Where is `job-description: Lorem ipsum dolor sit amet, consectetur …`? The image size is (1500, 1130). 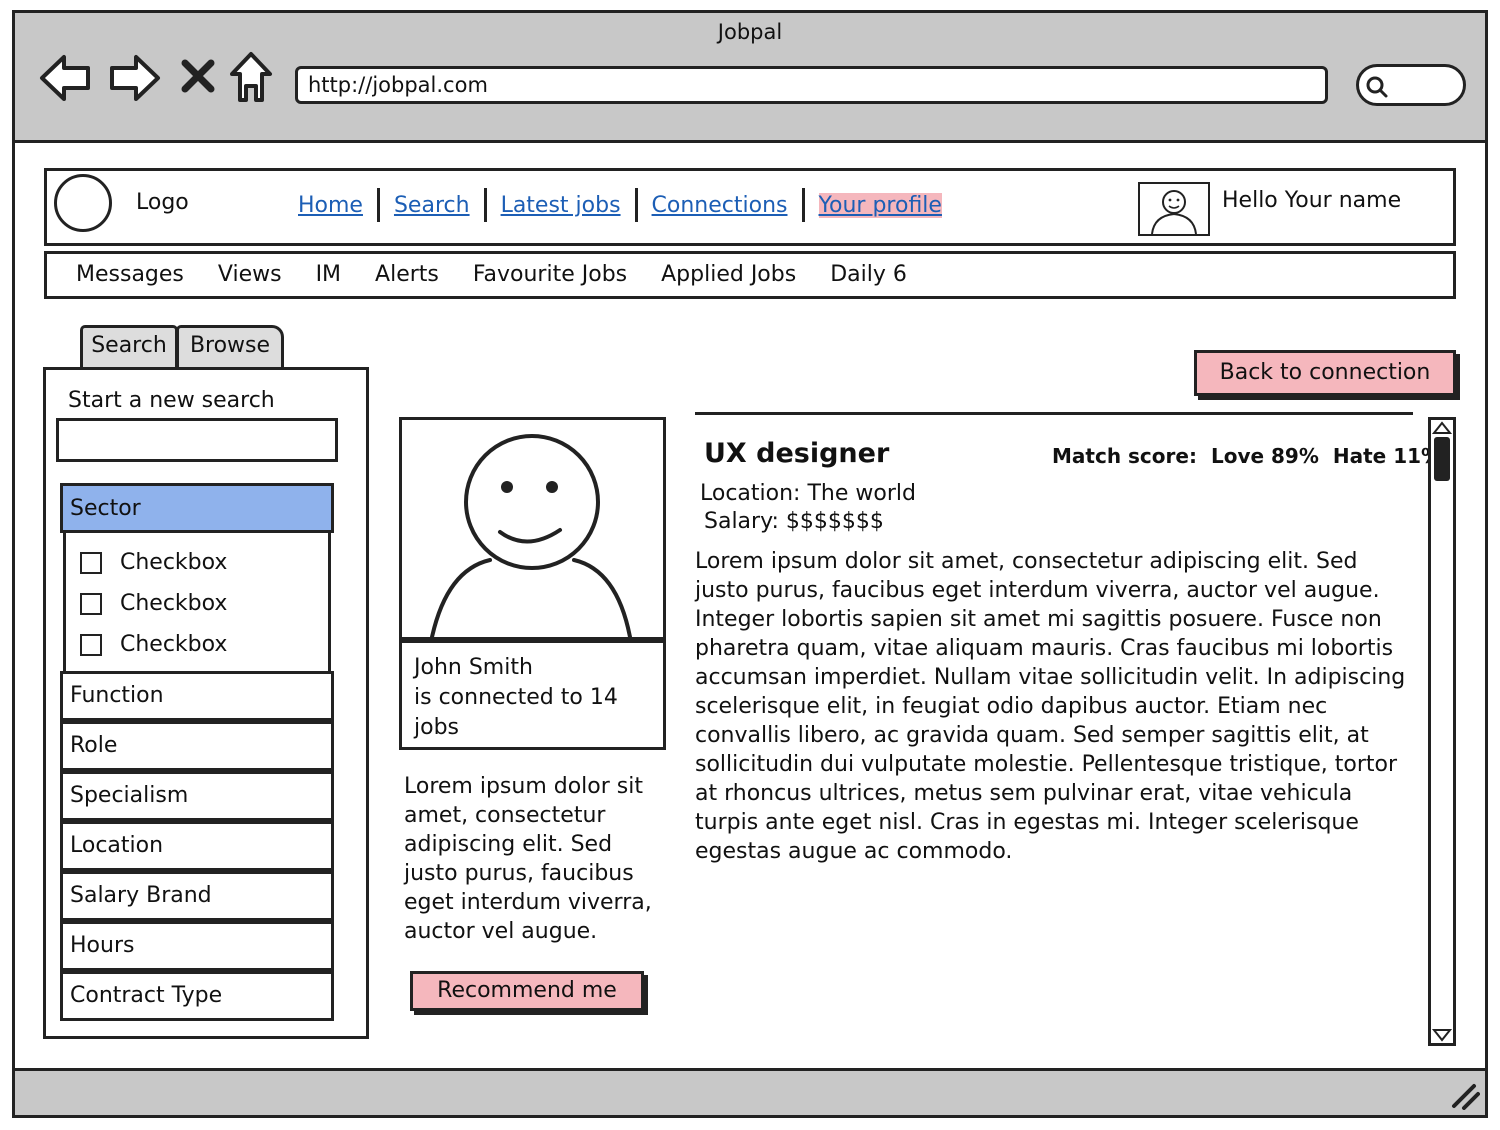
job-description: Lorem ipsum dolor sit amet, consectetur … is located at coordinates (1050, 706).